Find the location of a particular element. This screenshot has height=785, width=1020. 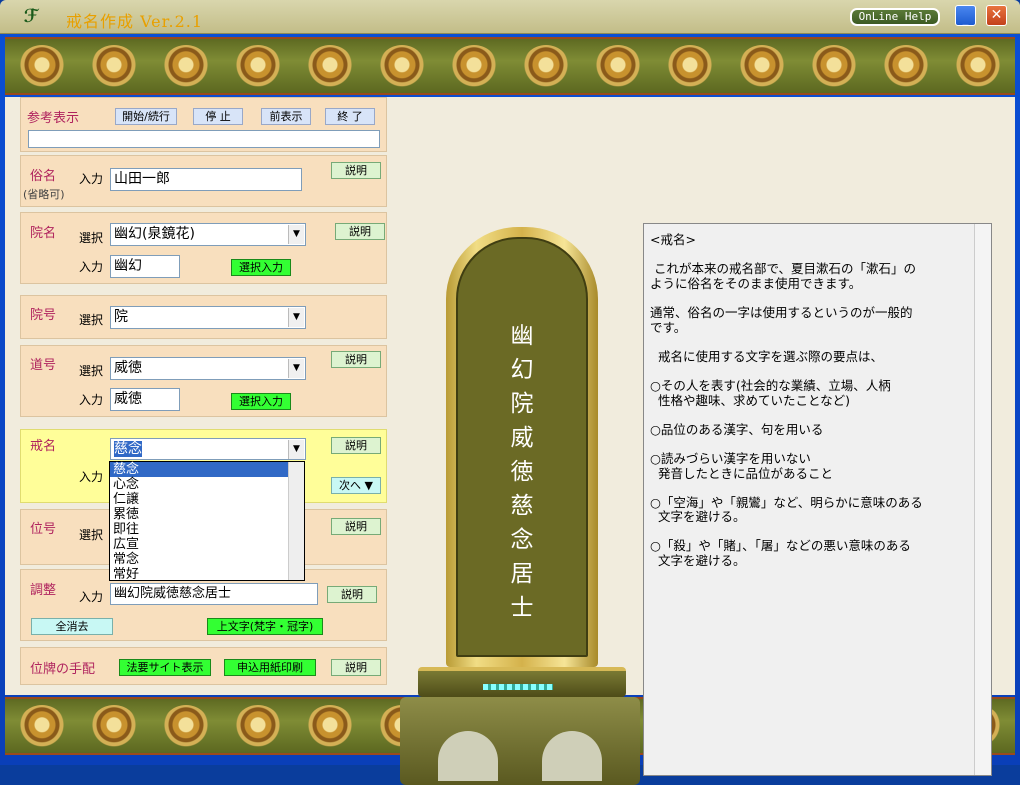

app-logo-icon: ℱ is located at coordinates (31, 16).